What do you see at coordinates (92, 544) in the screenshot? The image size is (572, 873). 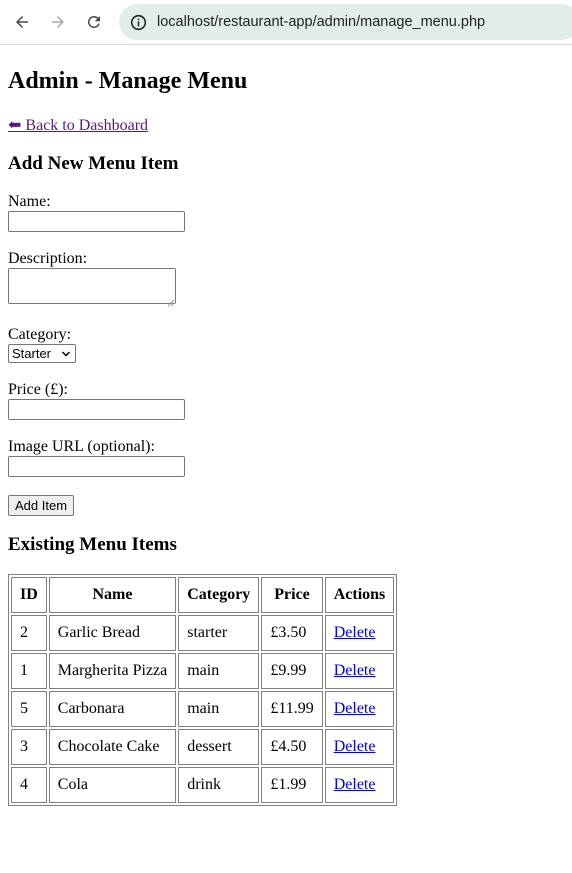 I see `existing-items-heading: Existing Menu Items` at bounding box center [92, 544].